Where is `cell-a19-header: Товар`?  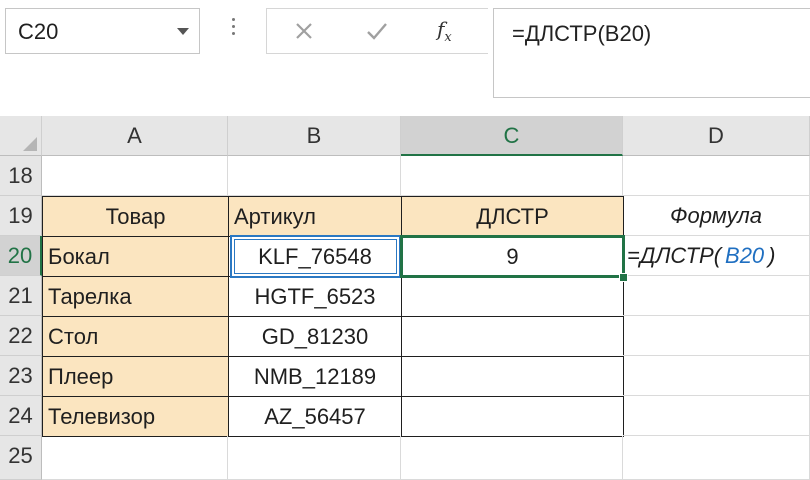
cell-a19-header: Товар is located at coordinates (135, 216).